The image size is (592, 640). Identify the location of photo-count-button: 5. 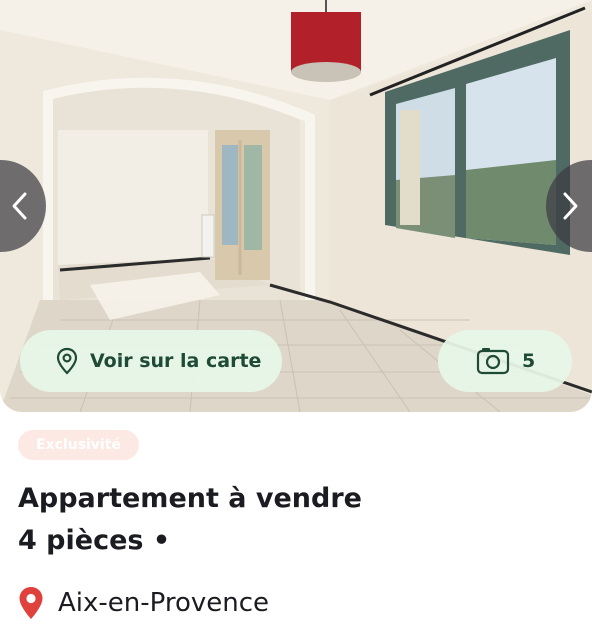
(505, 361).